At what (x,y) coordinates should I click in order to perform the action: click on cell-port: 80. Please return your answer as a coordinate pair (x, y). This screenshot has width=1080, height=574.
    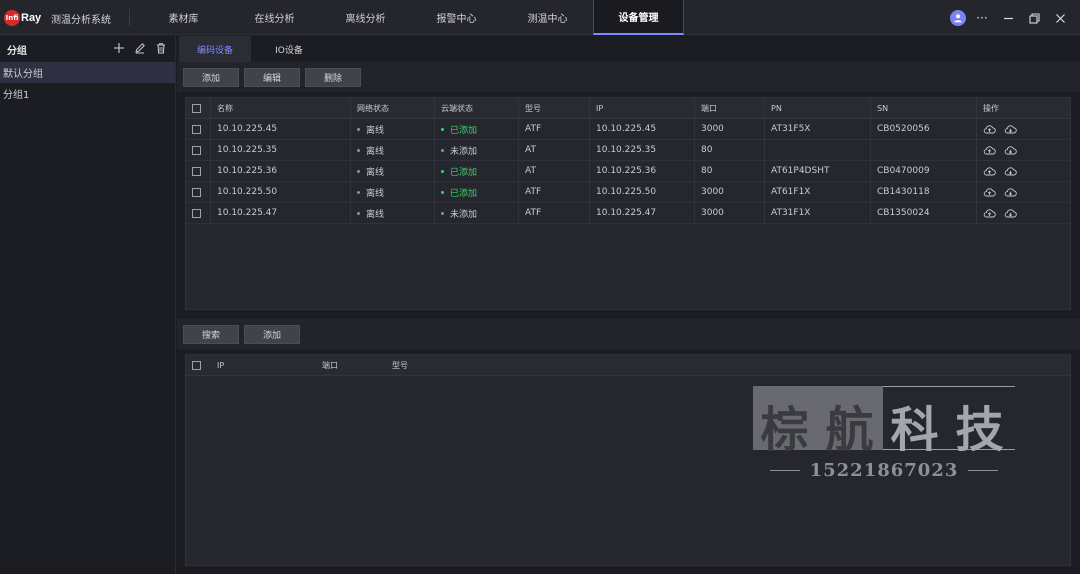
    Looking at the image, I should click on (730, 171).